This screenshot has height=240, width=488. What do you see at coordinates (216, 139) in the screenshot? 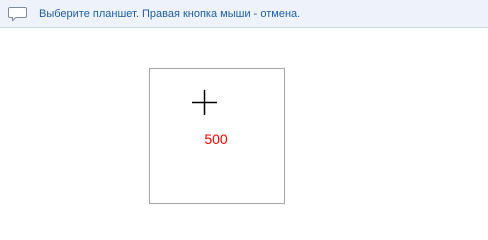
I see `scale-label: 500` at bounding box center [216, 139].